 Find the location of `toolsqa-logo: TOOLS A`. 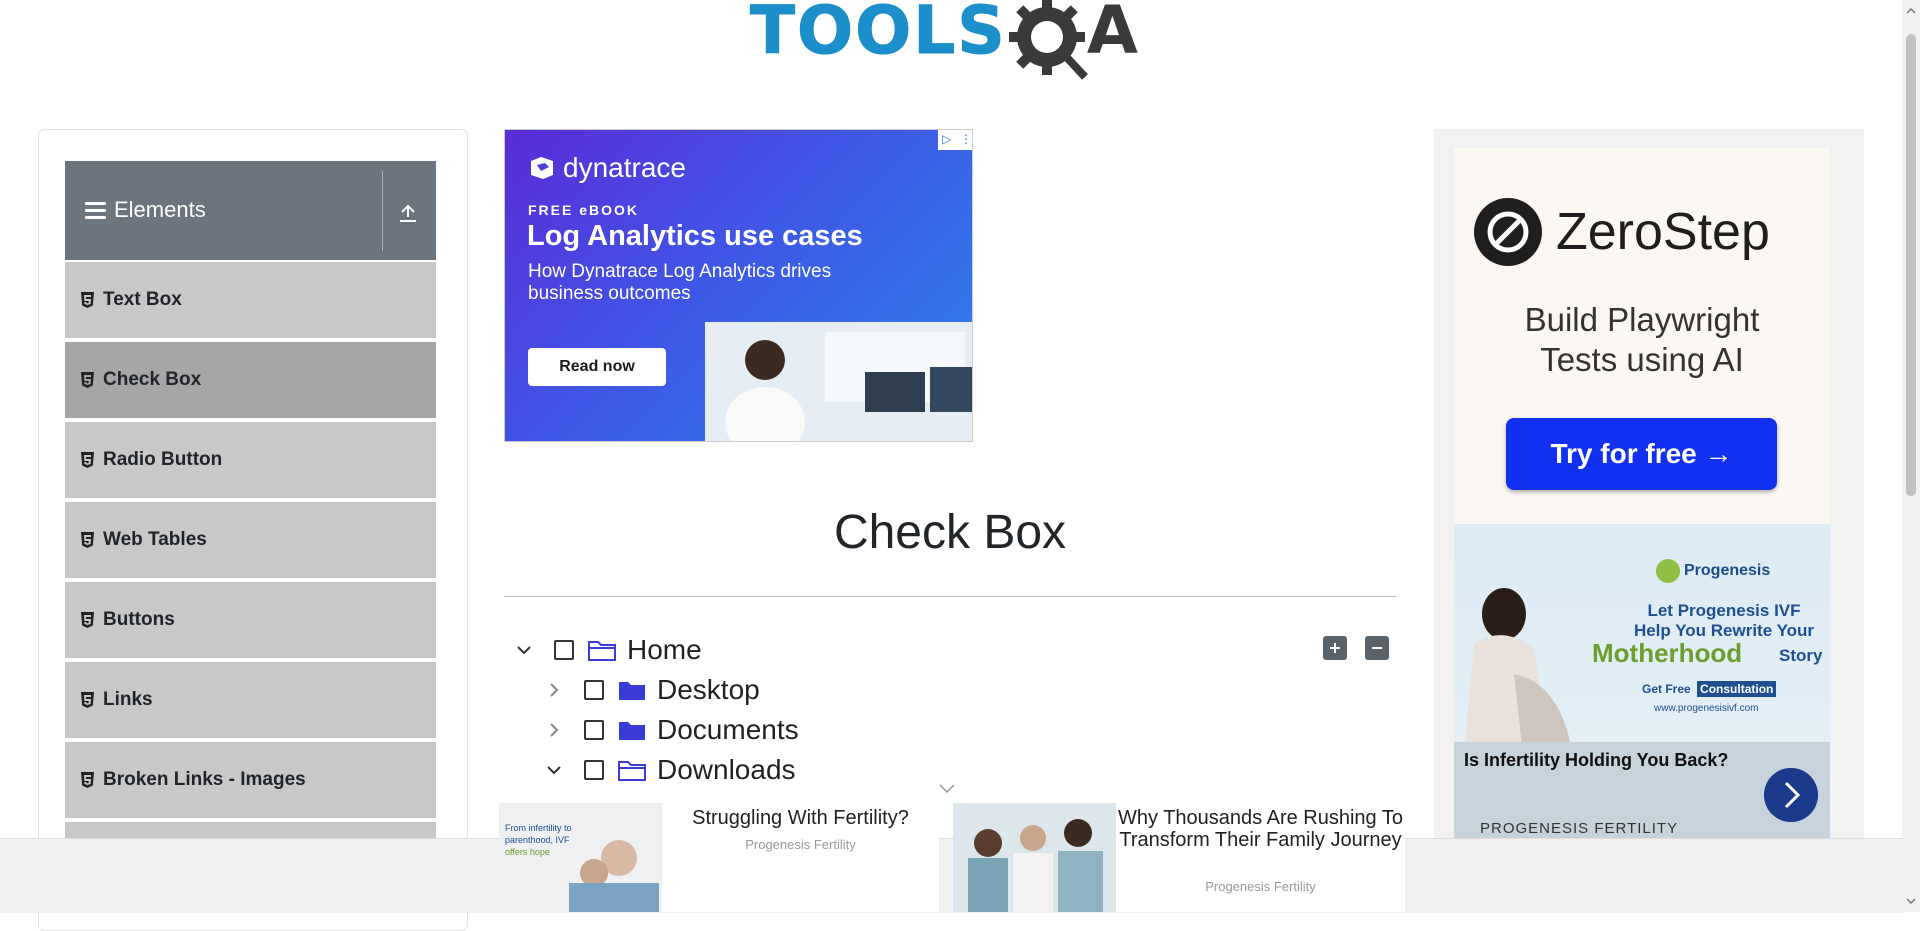

toolsqa-logo: TOOLS A is located at coordinates (944, 45).